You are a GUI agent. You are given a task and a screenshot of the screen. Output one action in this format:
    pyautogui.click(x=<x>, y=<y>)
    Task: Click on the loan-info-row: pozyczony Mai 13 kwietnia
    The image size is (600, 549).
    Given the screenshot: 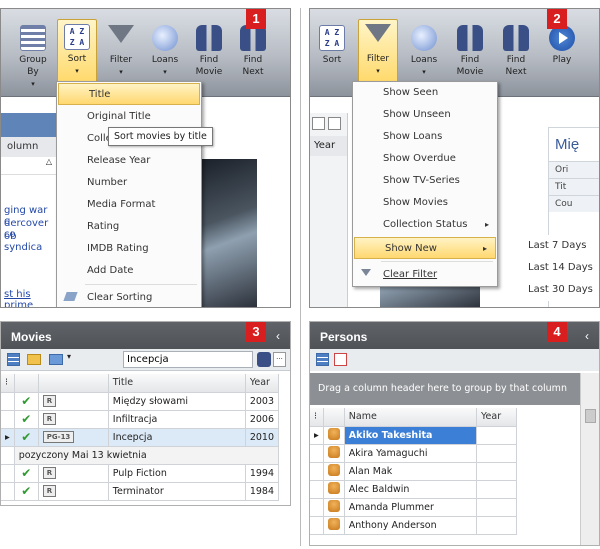 What is the action you would take?
    pyautogui.click(x=140, y=455)
    